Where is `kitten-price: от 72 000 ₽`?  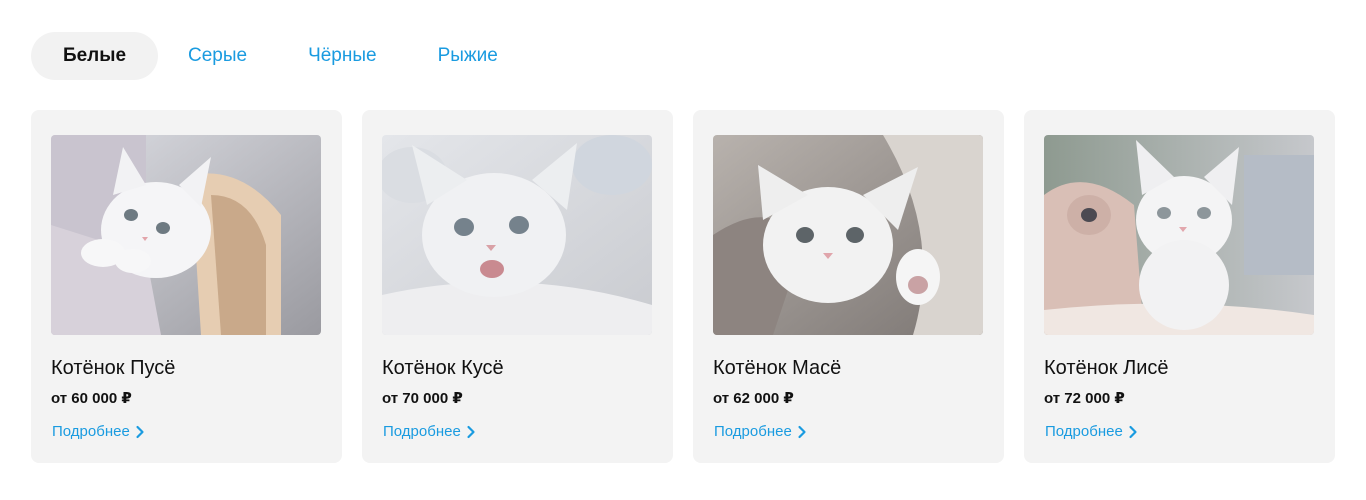 kitten-price: от 72 000 ₽ is located at coordinates (1084, 398).